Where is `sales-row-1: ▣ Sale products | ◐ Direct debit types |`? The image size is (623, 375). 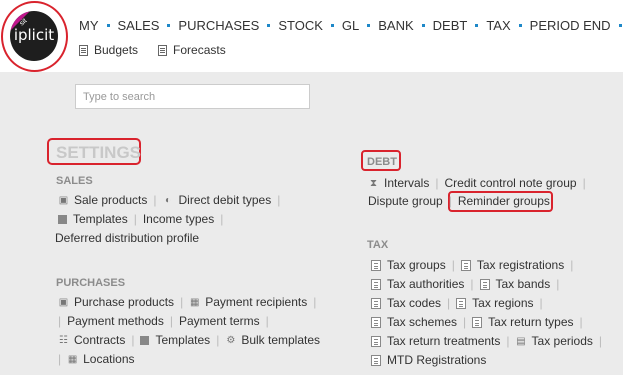
sales-row-1: ▣ Sale products | ◐ Direct debit types | is located at coordinates (172, 200).